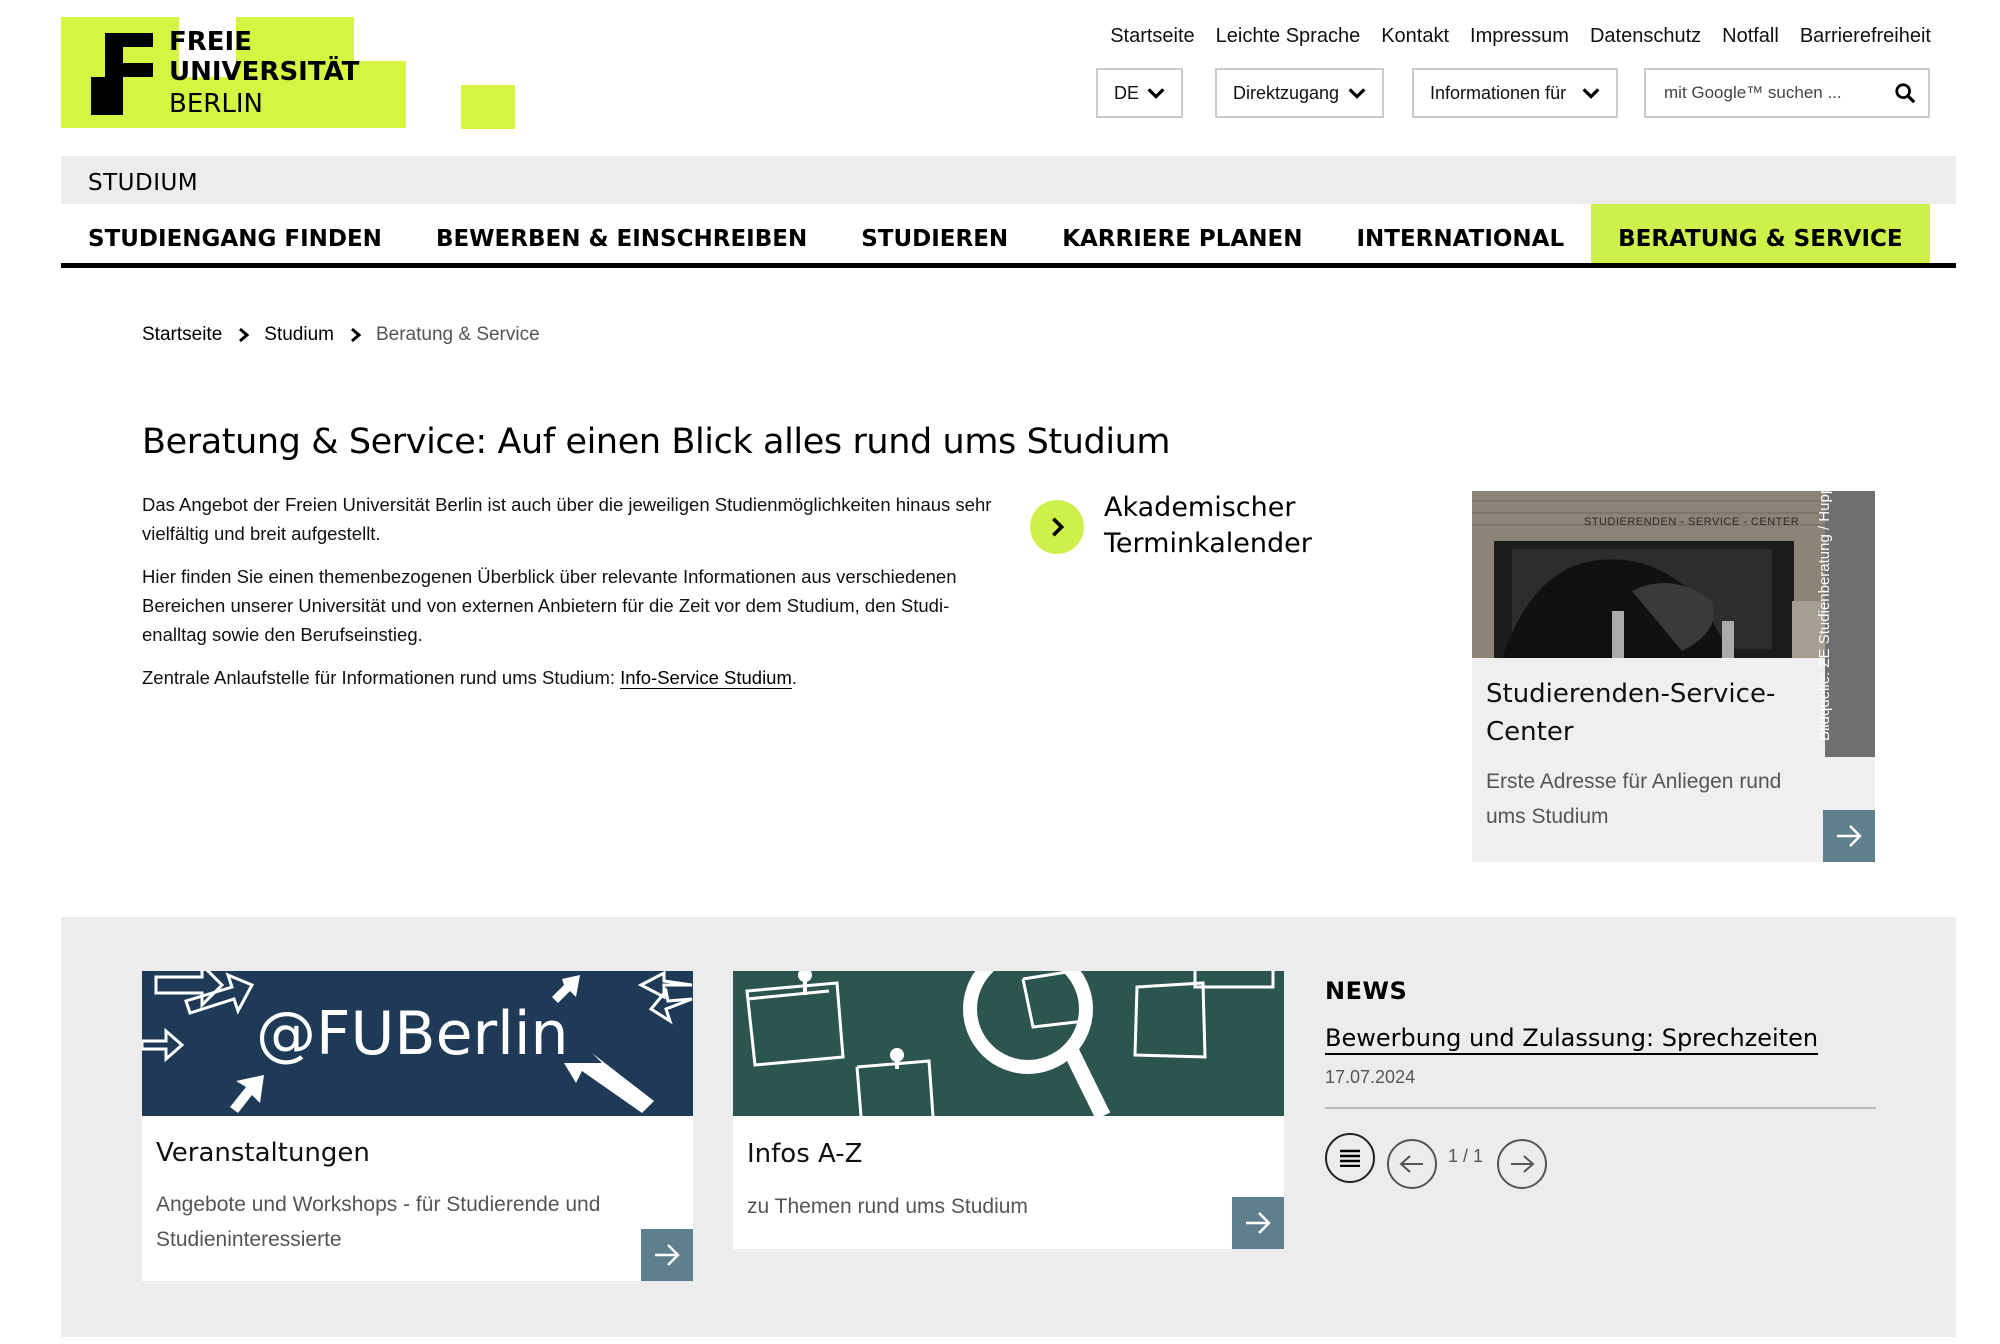 This screenshot has width=2000, height=1344. Describe the element at coordinates (1760, 233) in the screenshot. I see `nav-beratung-service: BERATUNG & SERVICE` at that location.